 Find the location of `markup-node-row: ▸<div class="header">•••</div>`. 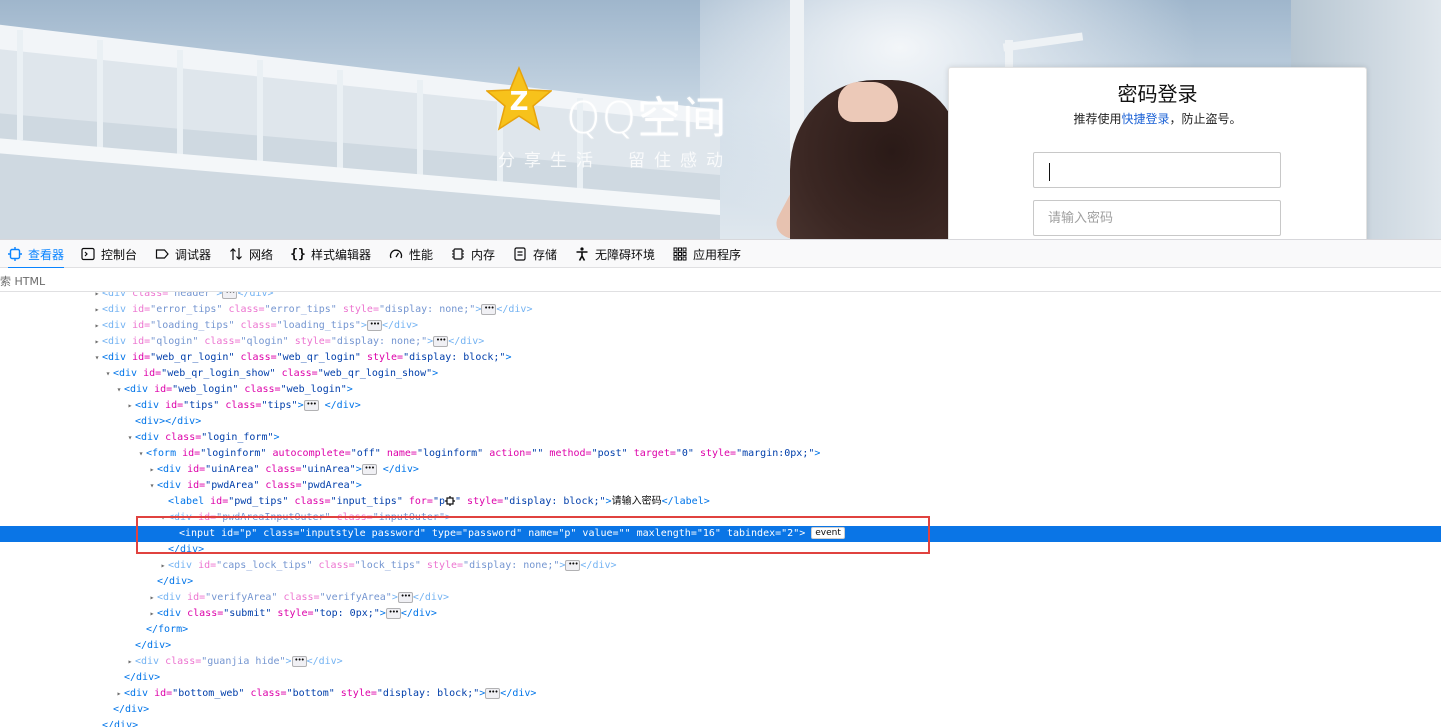

markup-node-row: ▸<div class="header">•••</div> is located at coordinates (720, 297).